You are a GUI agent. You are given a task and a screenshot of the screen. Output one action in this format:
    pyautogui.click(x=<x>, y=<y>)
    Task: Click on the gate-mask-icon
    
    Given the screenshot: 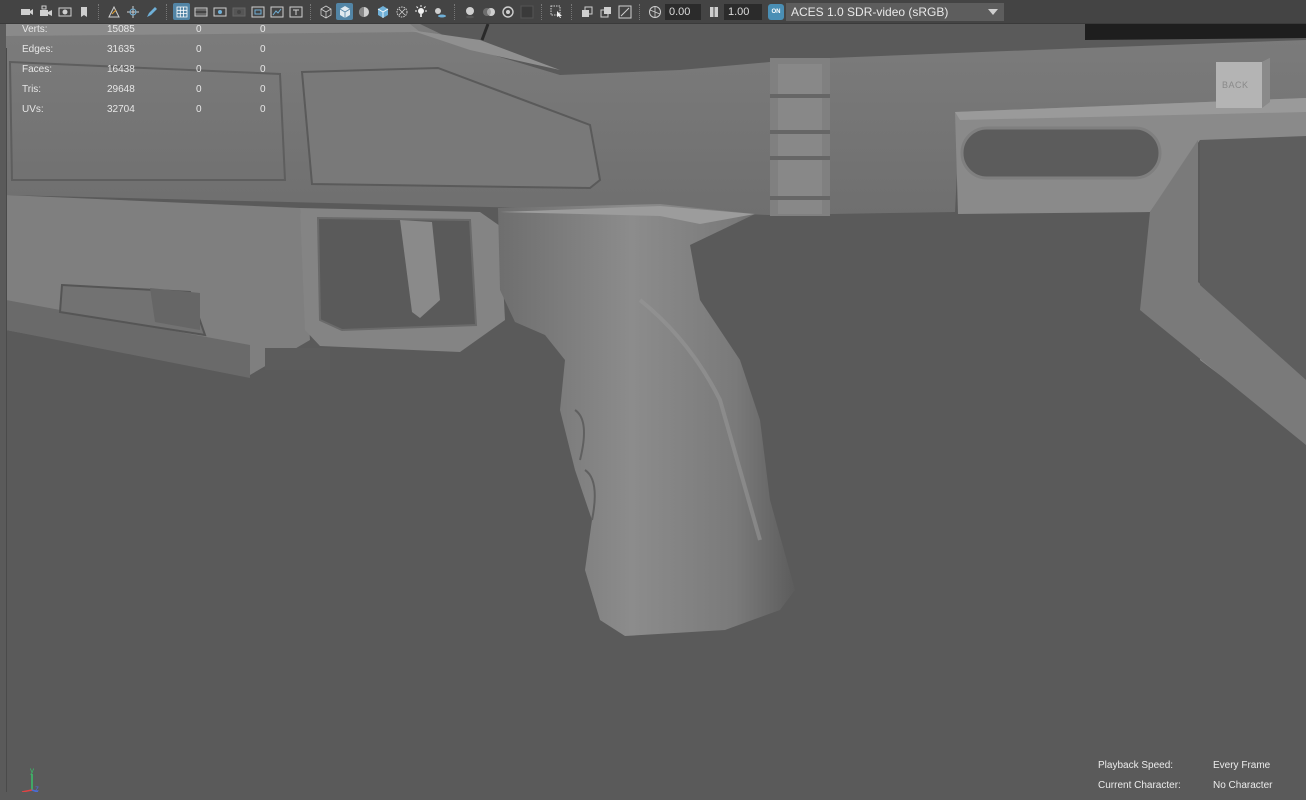 What is the action you would take?
    pyautogui.click(x=238, y=11)
    